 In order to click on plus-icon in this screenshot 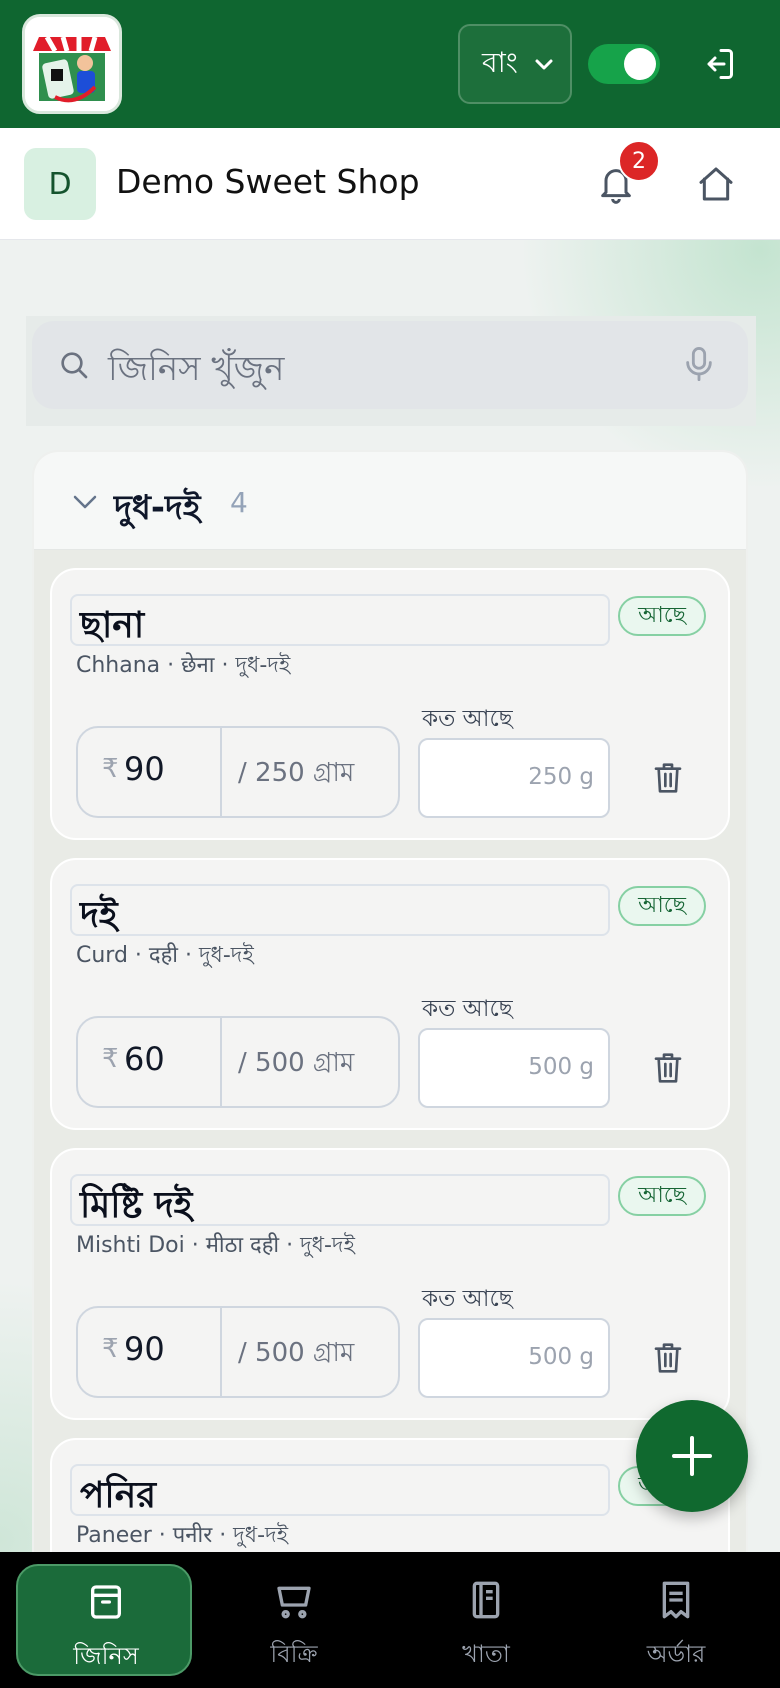, I will do `click(692, 1456)`.